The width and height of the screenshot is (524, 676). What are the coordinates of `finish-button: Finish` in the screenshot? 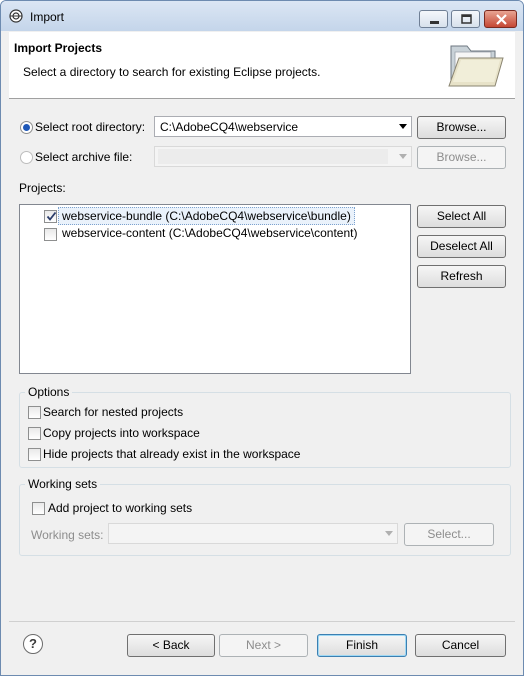 It's located at (362, 645).